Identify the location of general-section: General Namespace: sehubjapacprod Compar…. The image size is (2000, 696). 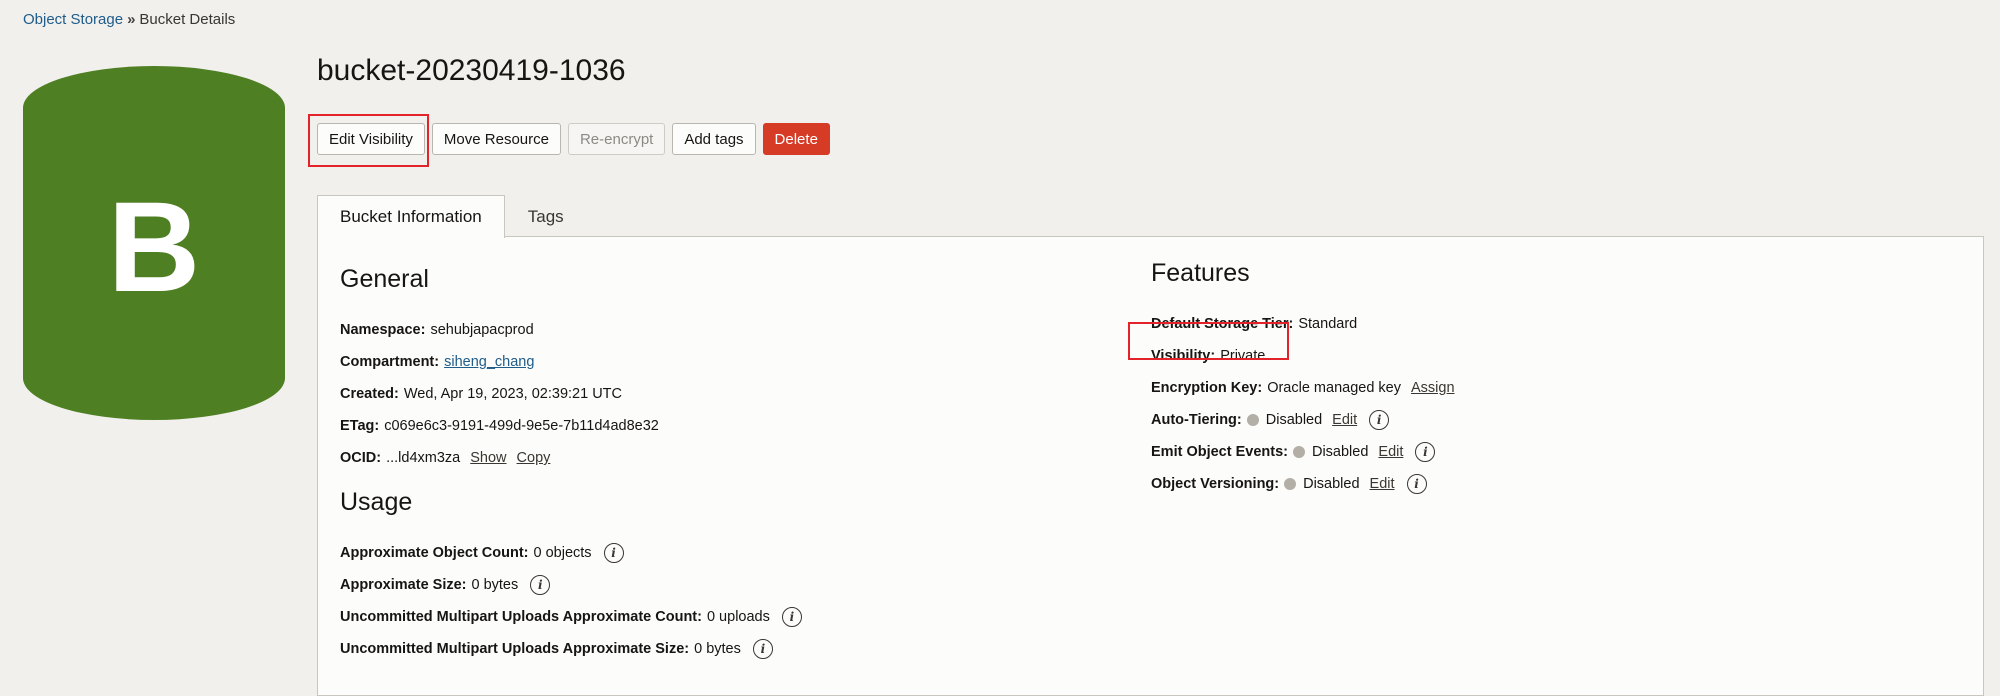
(571, 465).